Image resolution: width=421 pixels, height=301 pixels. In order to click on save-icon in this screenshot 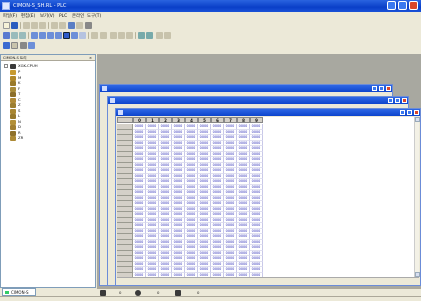, I will do `click(14, 25)`.